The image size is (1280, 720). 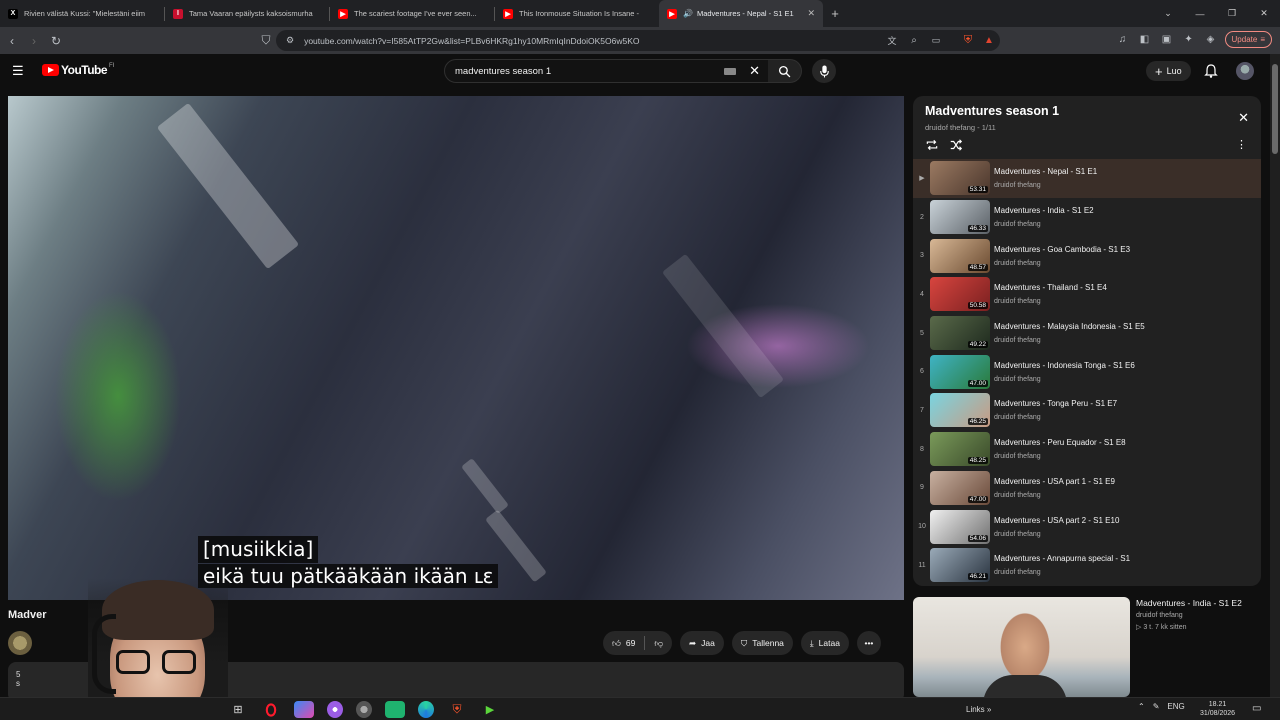 I want to click on site-info-icon: ⚙, so click(x=290, y=40).